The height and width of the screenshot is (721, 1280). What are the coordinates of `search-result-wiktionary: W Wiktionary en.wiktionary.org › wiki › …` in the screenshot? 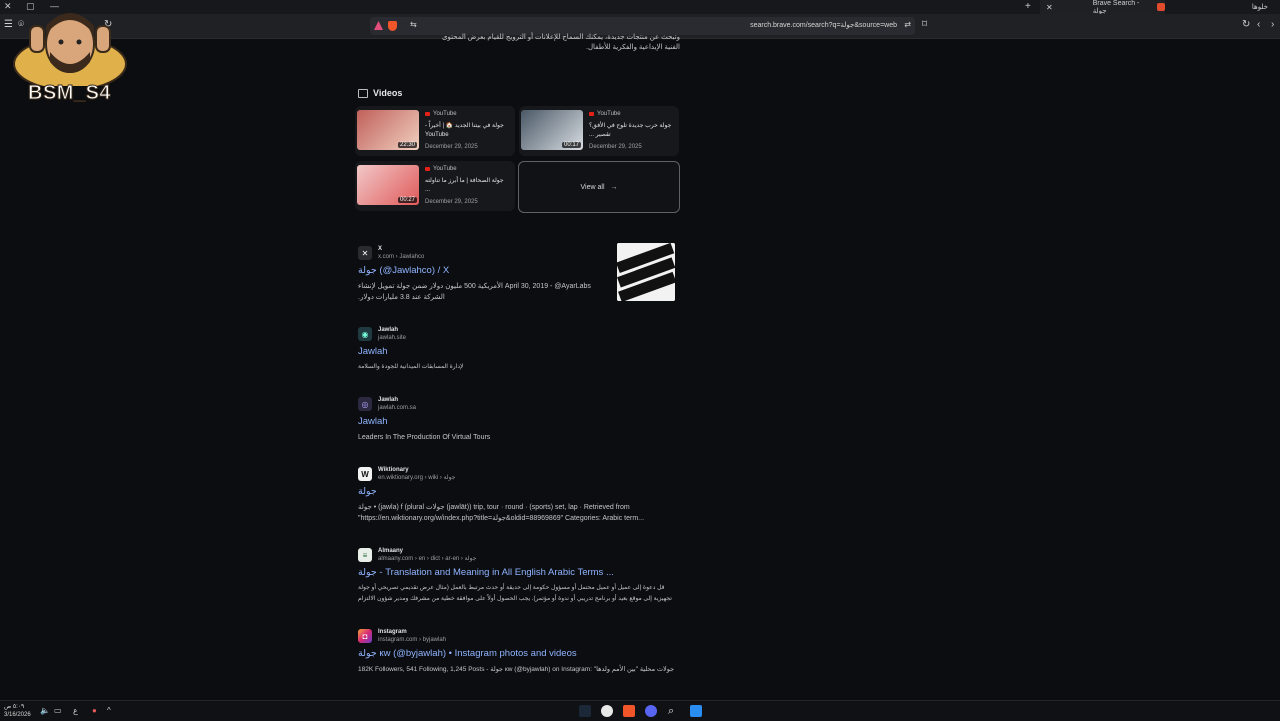 It's located at (519, 495).